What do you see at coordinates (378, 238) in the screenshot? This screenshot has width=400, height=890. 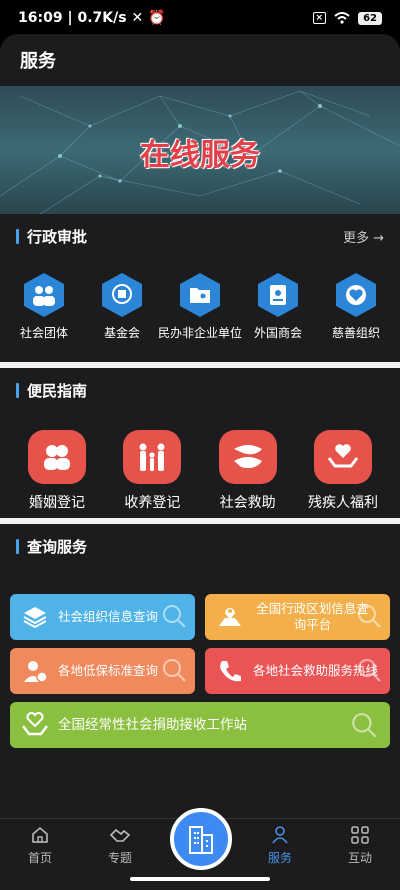 I see `arrow-right-icon: →` at bounding box center [378, 238].